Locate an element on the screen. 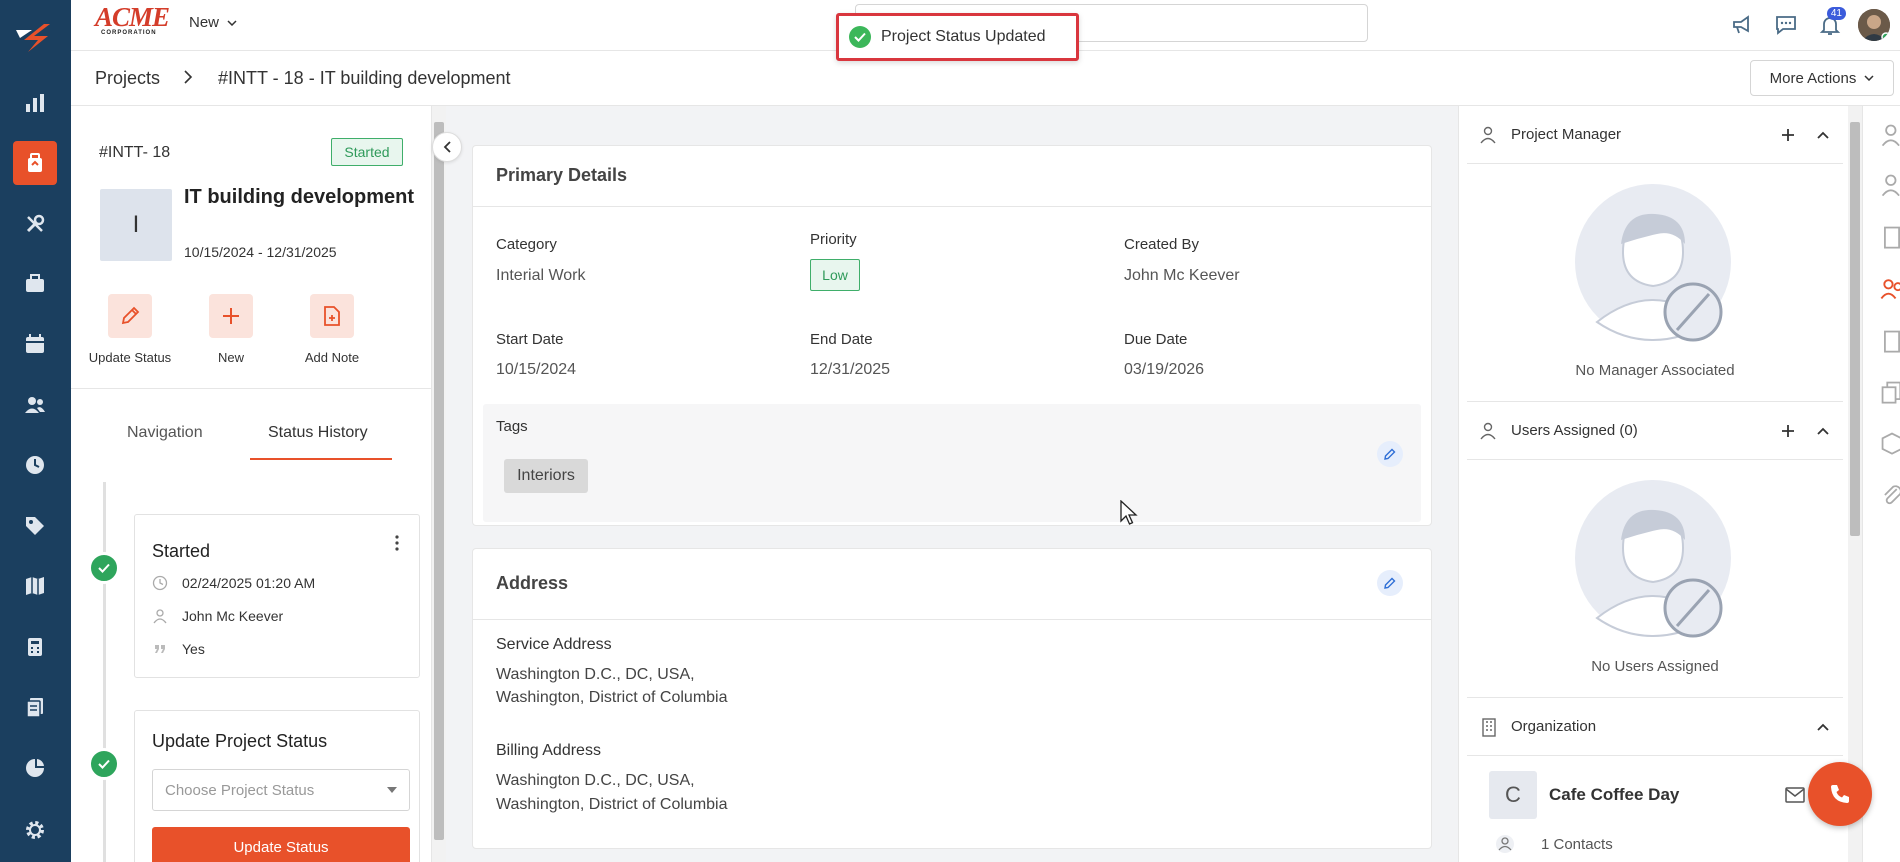 The image size is (1900, 862). project-status-select: Choose Project Status is located at coordinates (281, 790).